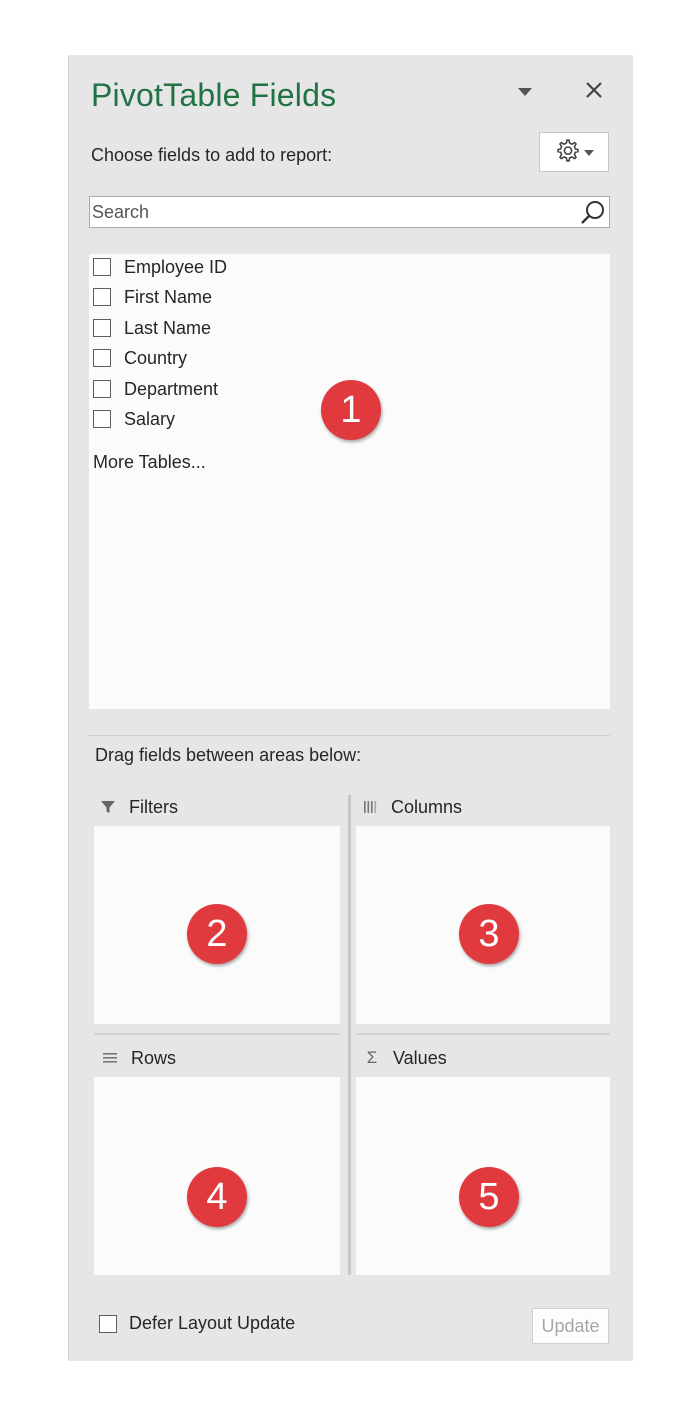 The height and width of the screenshot is (1416, 700). I want to click on tools-button, so click(574, 152).